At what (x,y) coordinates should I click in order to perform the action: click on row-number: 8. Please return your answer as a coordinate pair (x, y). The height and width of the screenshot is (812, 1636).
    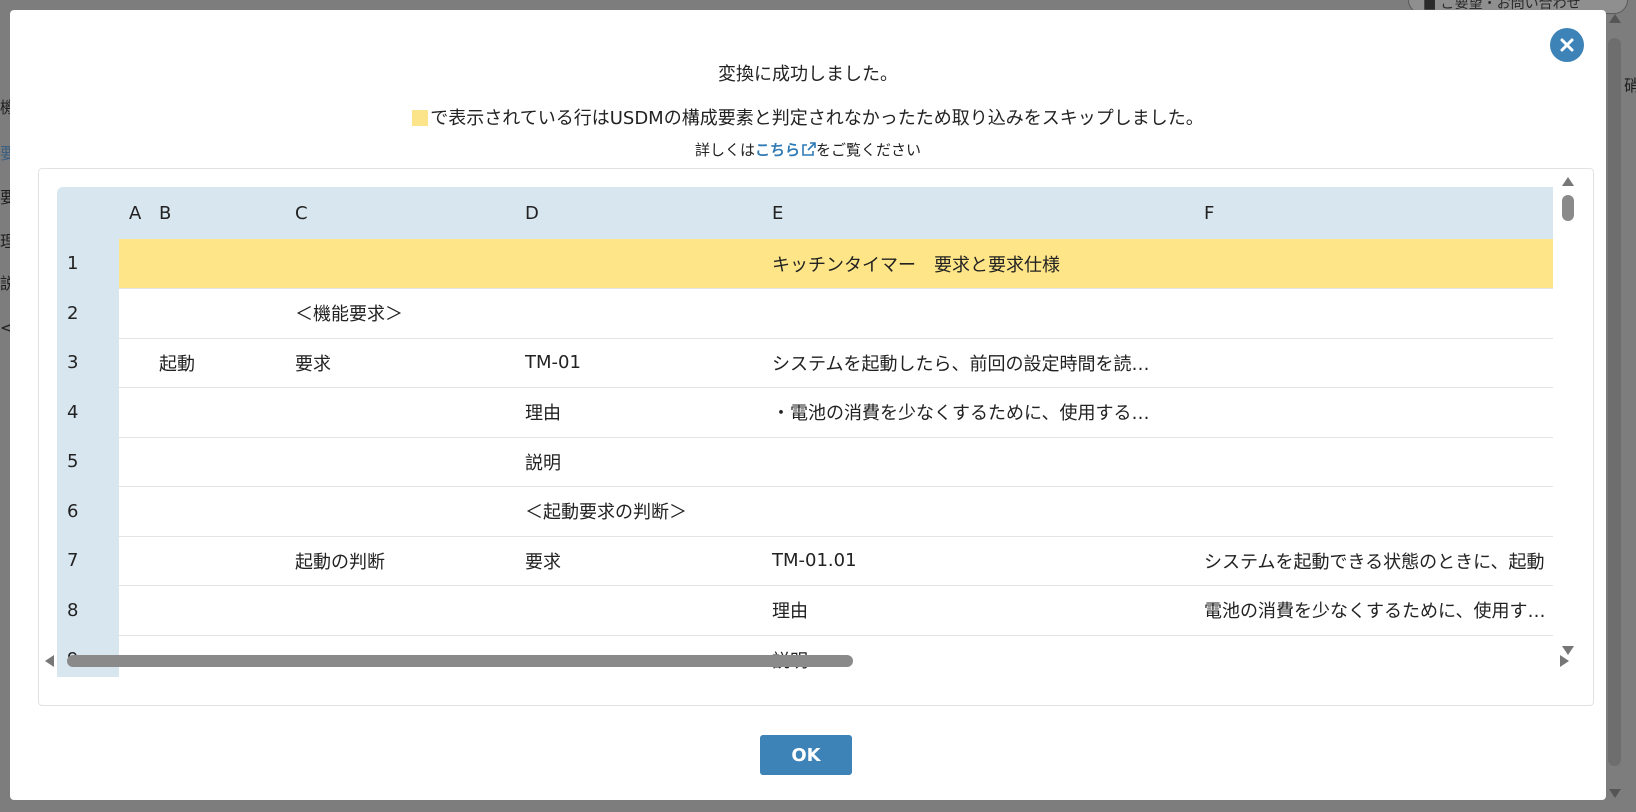
    Looking at the image, I should click on (88, 610).